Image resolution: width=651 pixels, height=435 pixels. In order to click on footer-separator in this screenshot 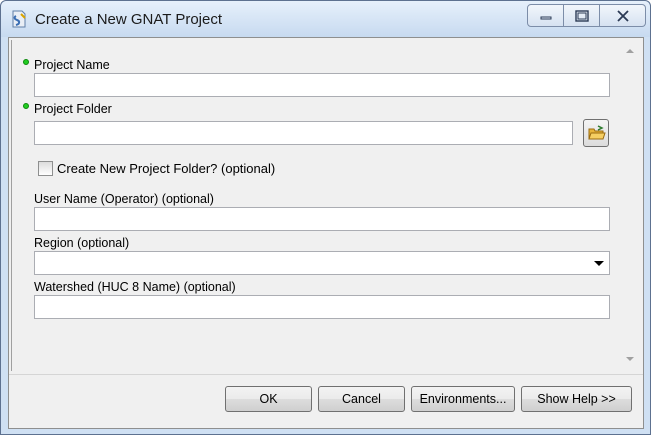, I will do `click(326, 374)`.